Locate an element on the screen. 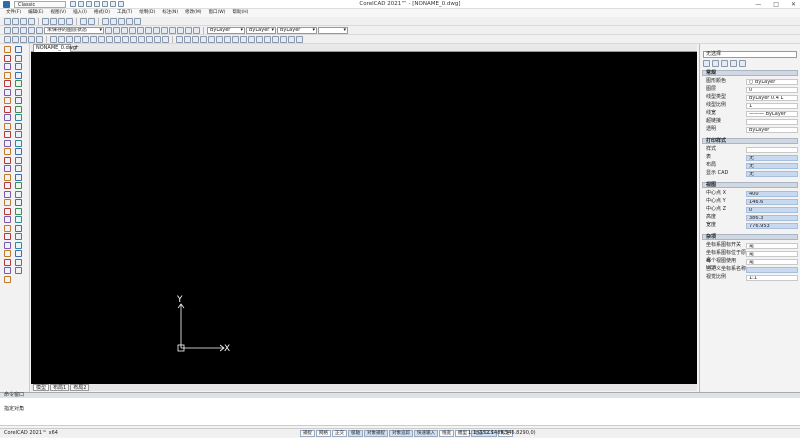  tab-layout1: 布局1 is located at coordinates (60, 387).